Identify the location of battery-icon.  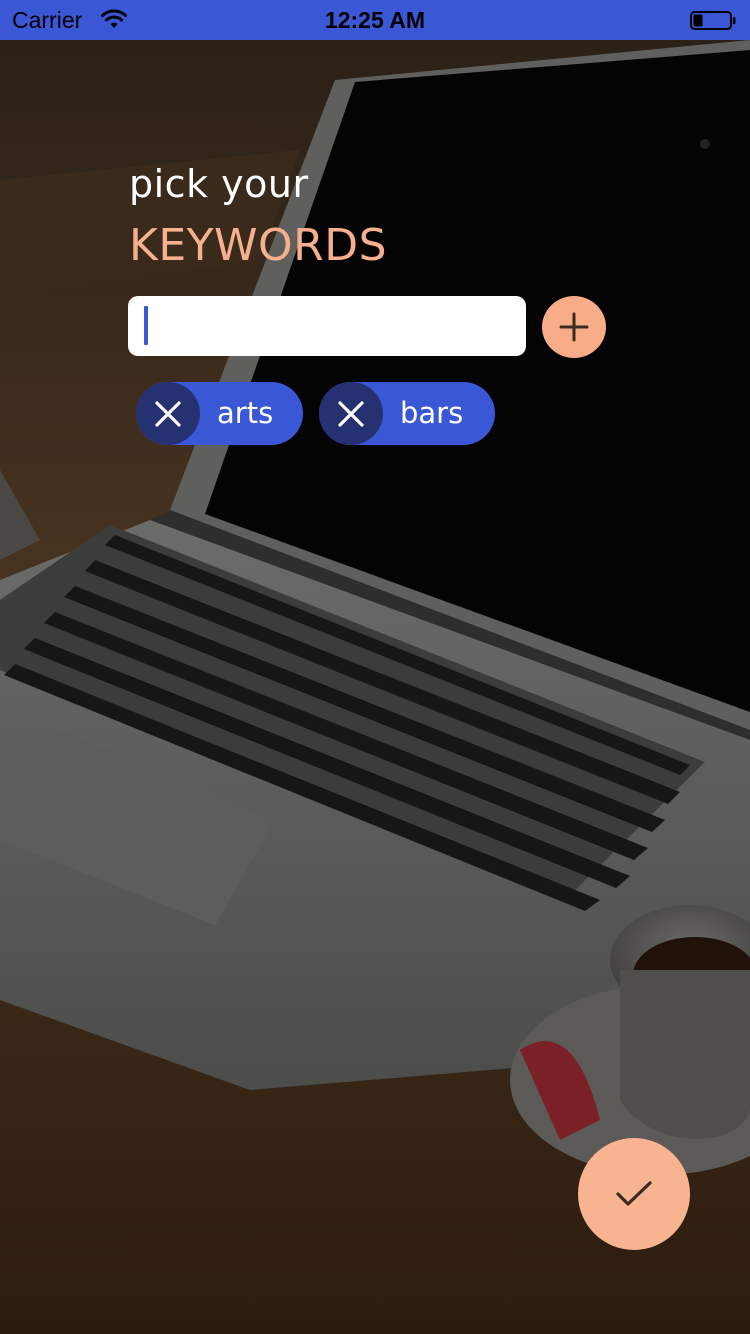
(713, 20).